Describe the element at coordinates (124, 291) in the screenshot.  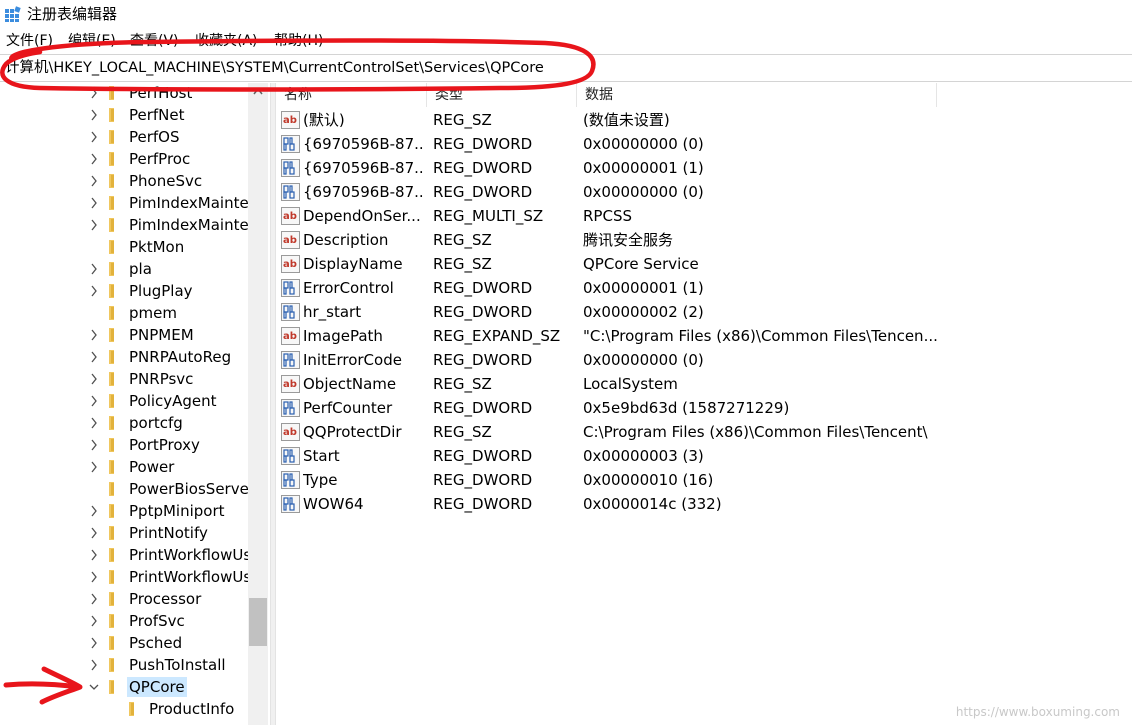
I see `tree-node: PlugPlay` at that location.